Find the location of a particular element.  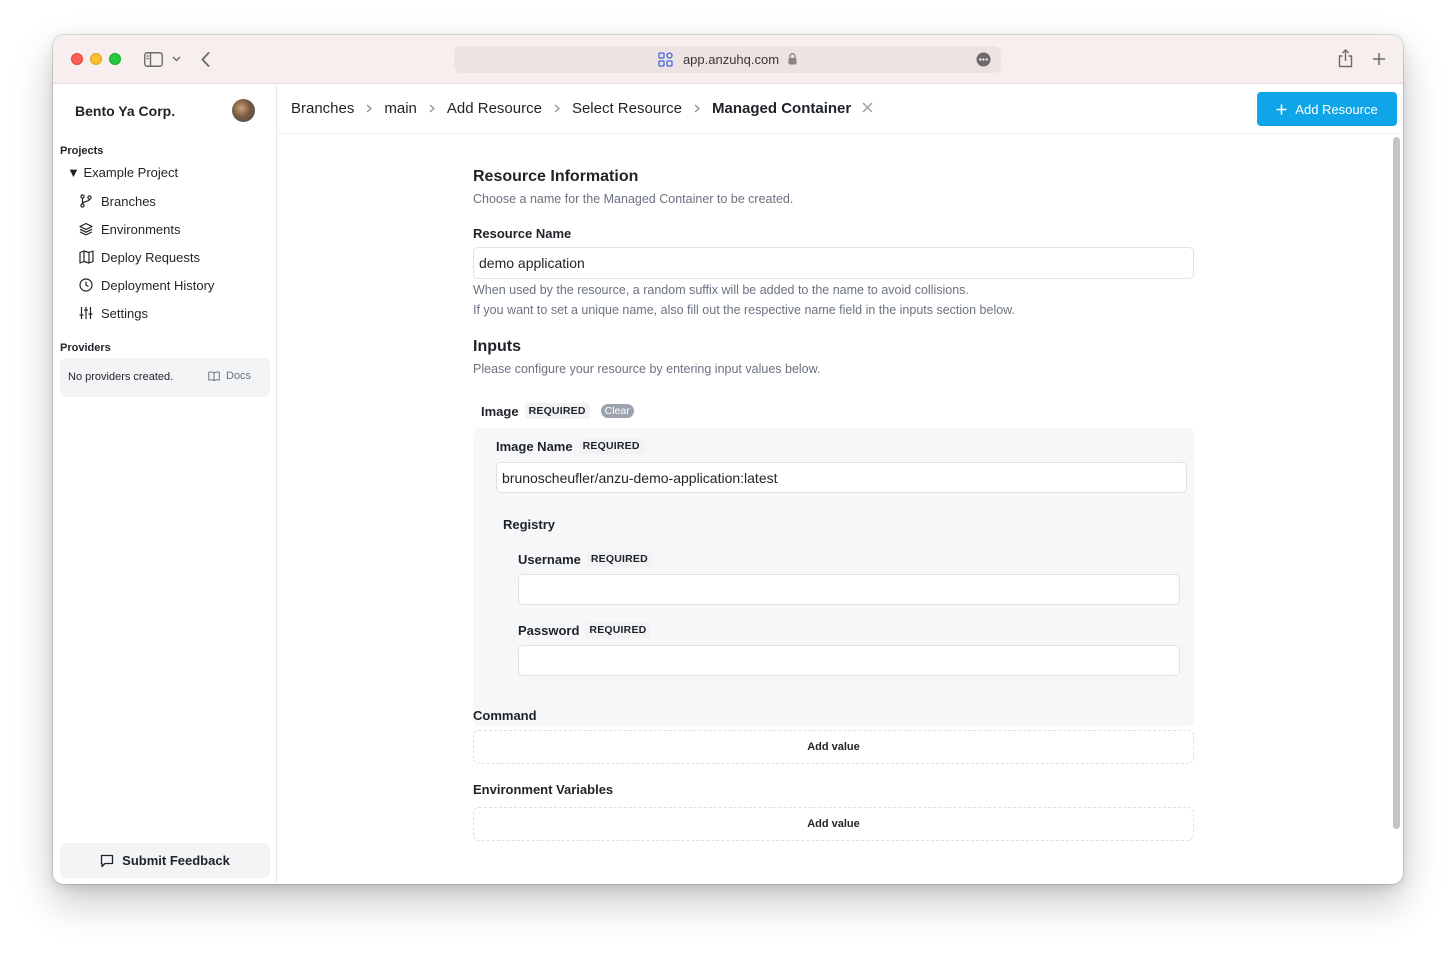

minimize-window-button is located at coordinates (96, 59).